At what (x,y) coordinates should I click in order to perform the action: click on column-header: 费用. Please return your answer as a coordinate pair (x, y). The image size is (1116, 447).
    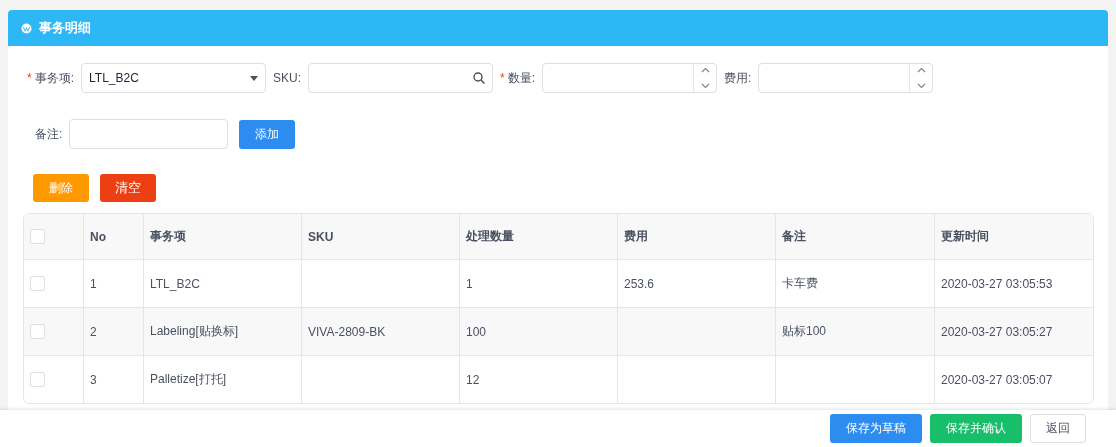
    Looking at the image, I should click on (636, 236).